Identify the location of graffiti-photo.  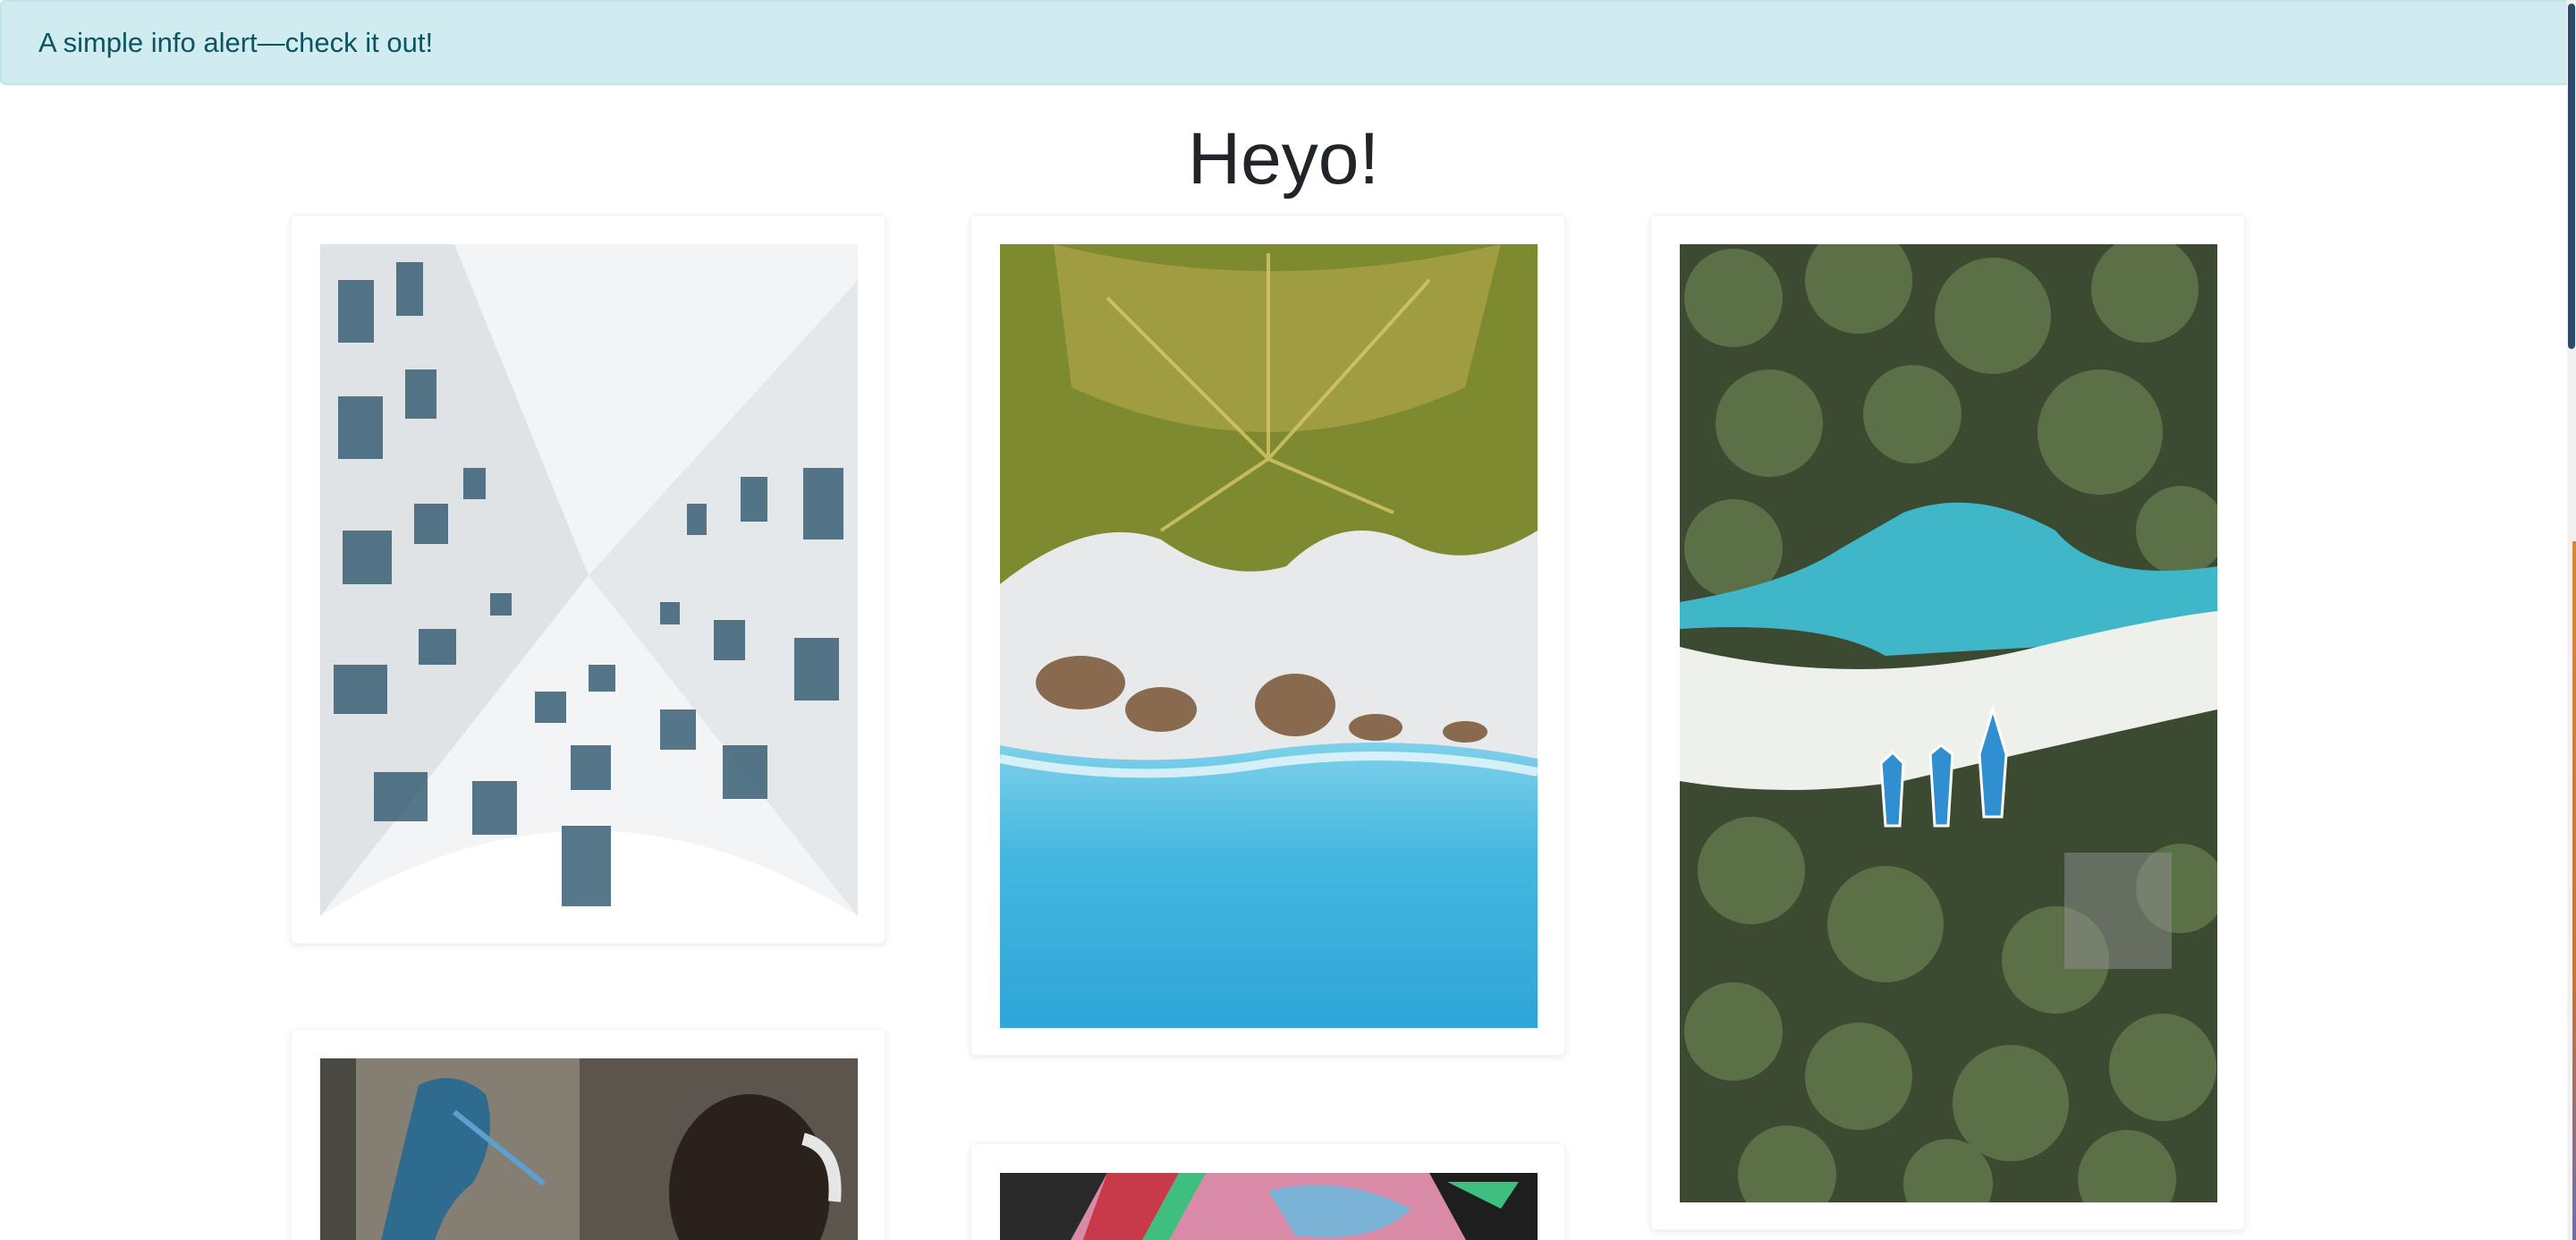
(1269, 1206).